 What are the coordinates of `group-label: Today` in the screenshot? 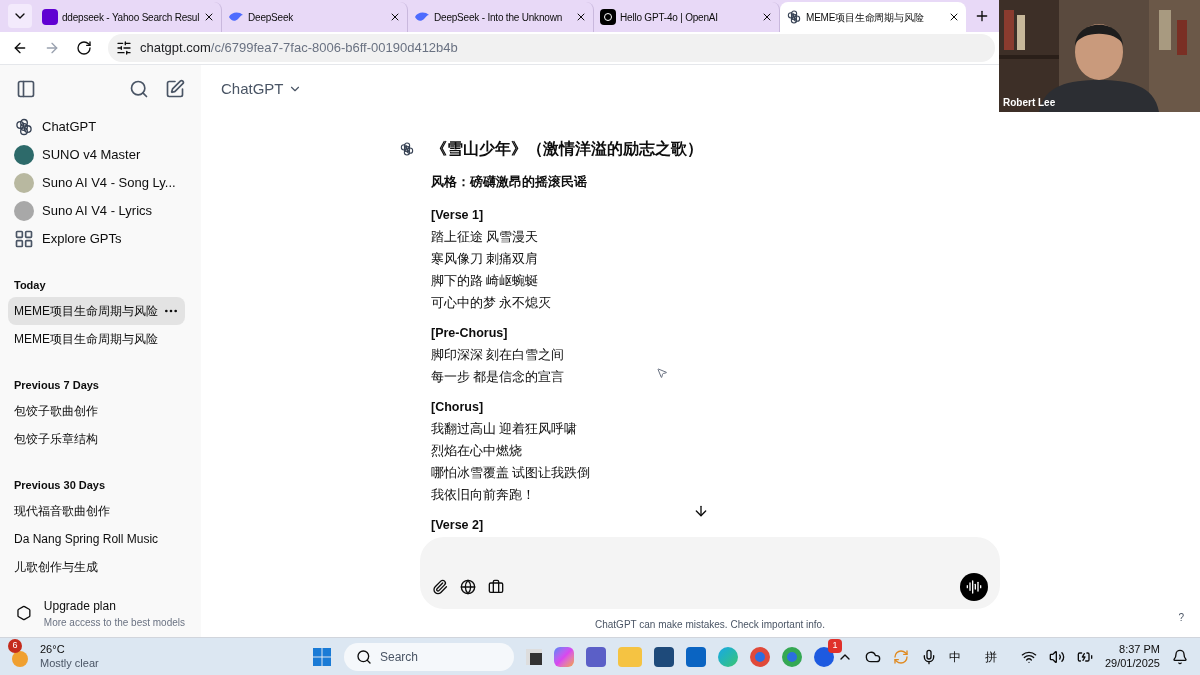 It's located at (30, 285).